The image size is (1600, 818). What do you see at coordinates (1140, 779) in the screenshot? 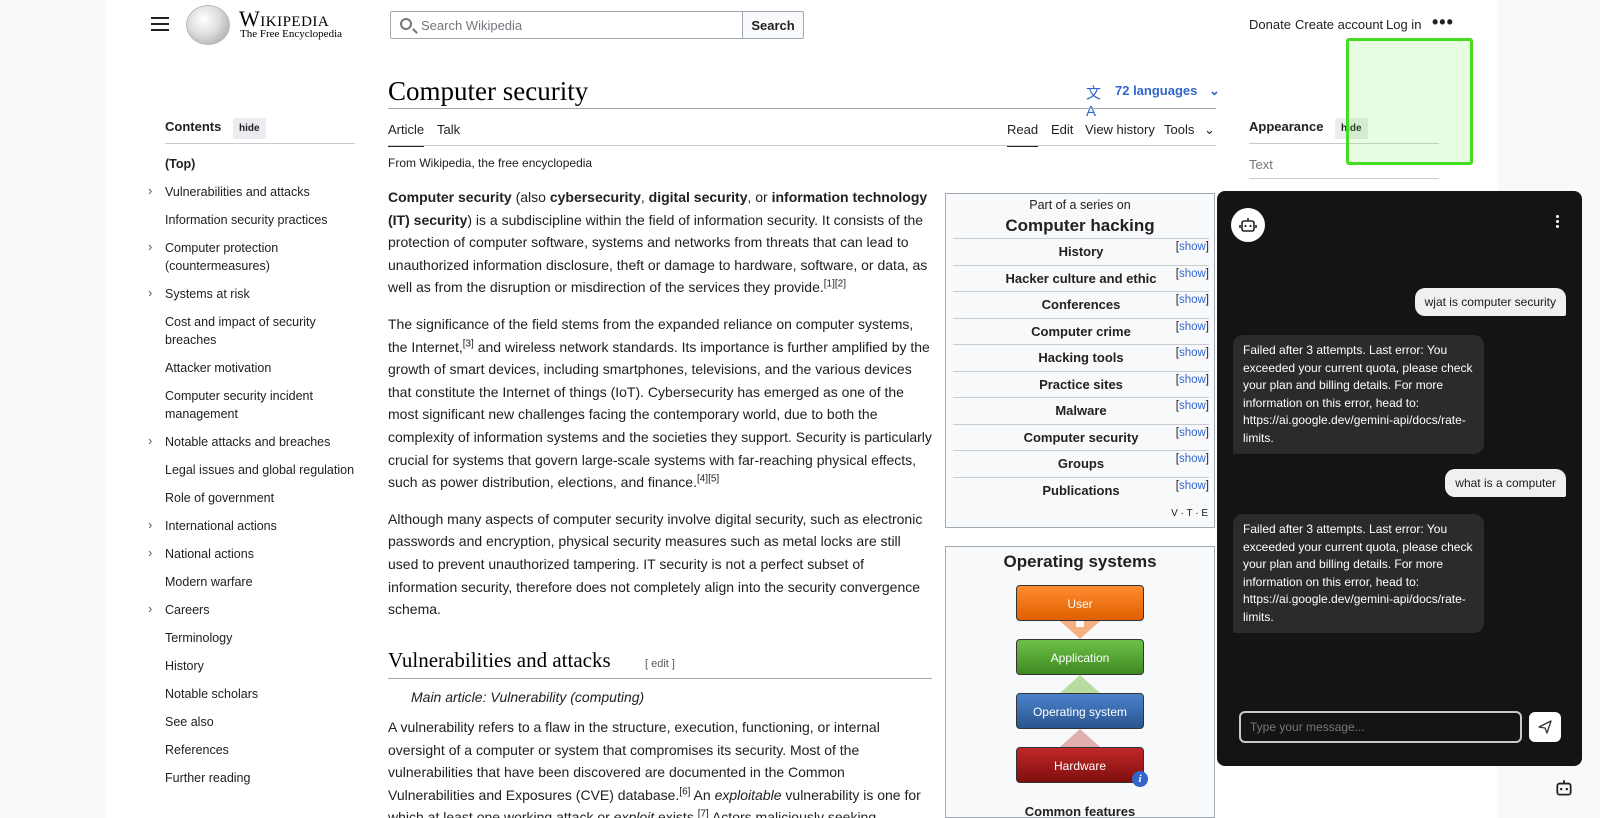
I see `info-icon: i` at bounding box center [1140, 779].